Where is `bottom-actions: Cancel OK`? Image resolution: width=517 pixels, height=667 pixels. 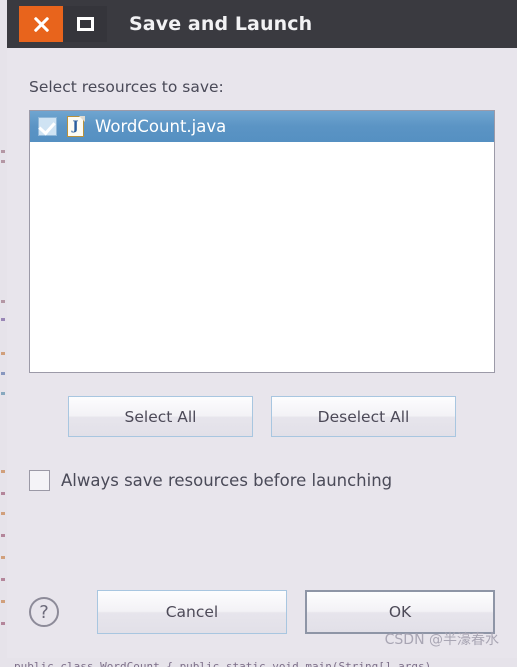
bottom-actions: Cancel OK is located at coordinates (296, 612).